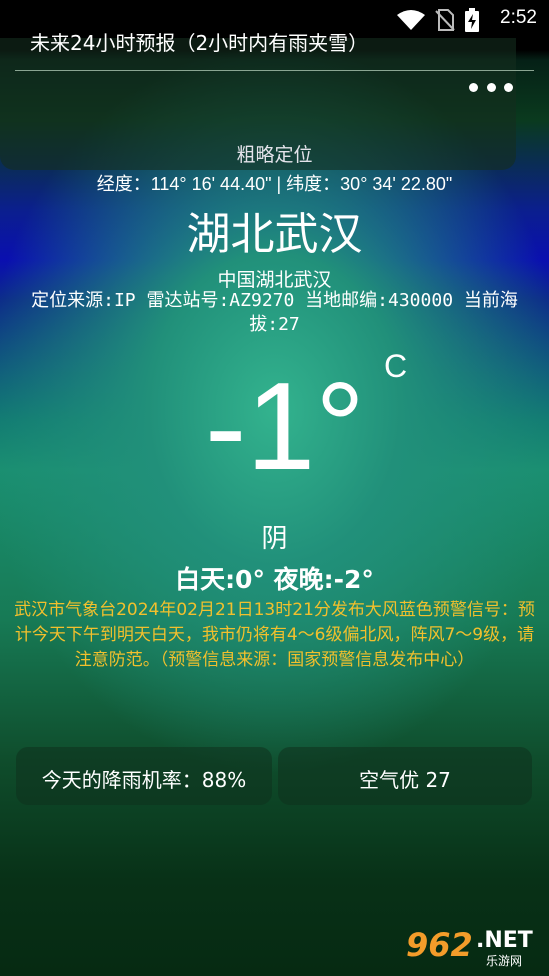 This screenshot has height=976, width=549. Describe the element at coordinates (439, 945) in the screenshot. I see `watermark-number: 962` at that location.